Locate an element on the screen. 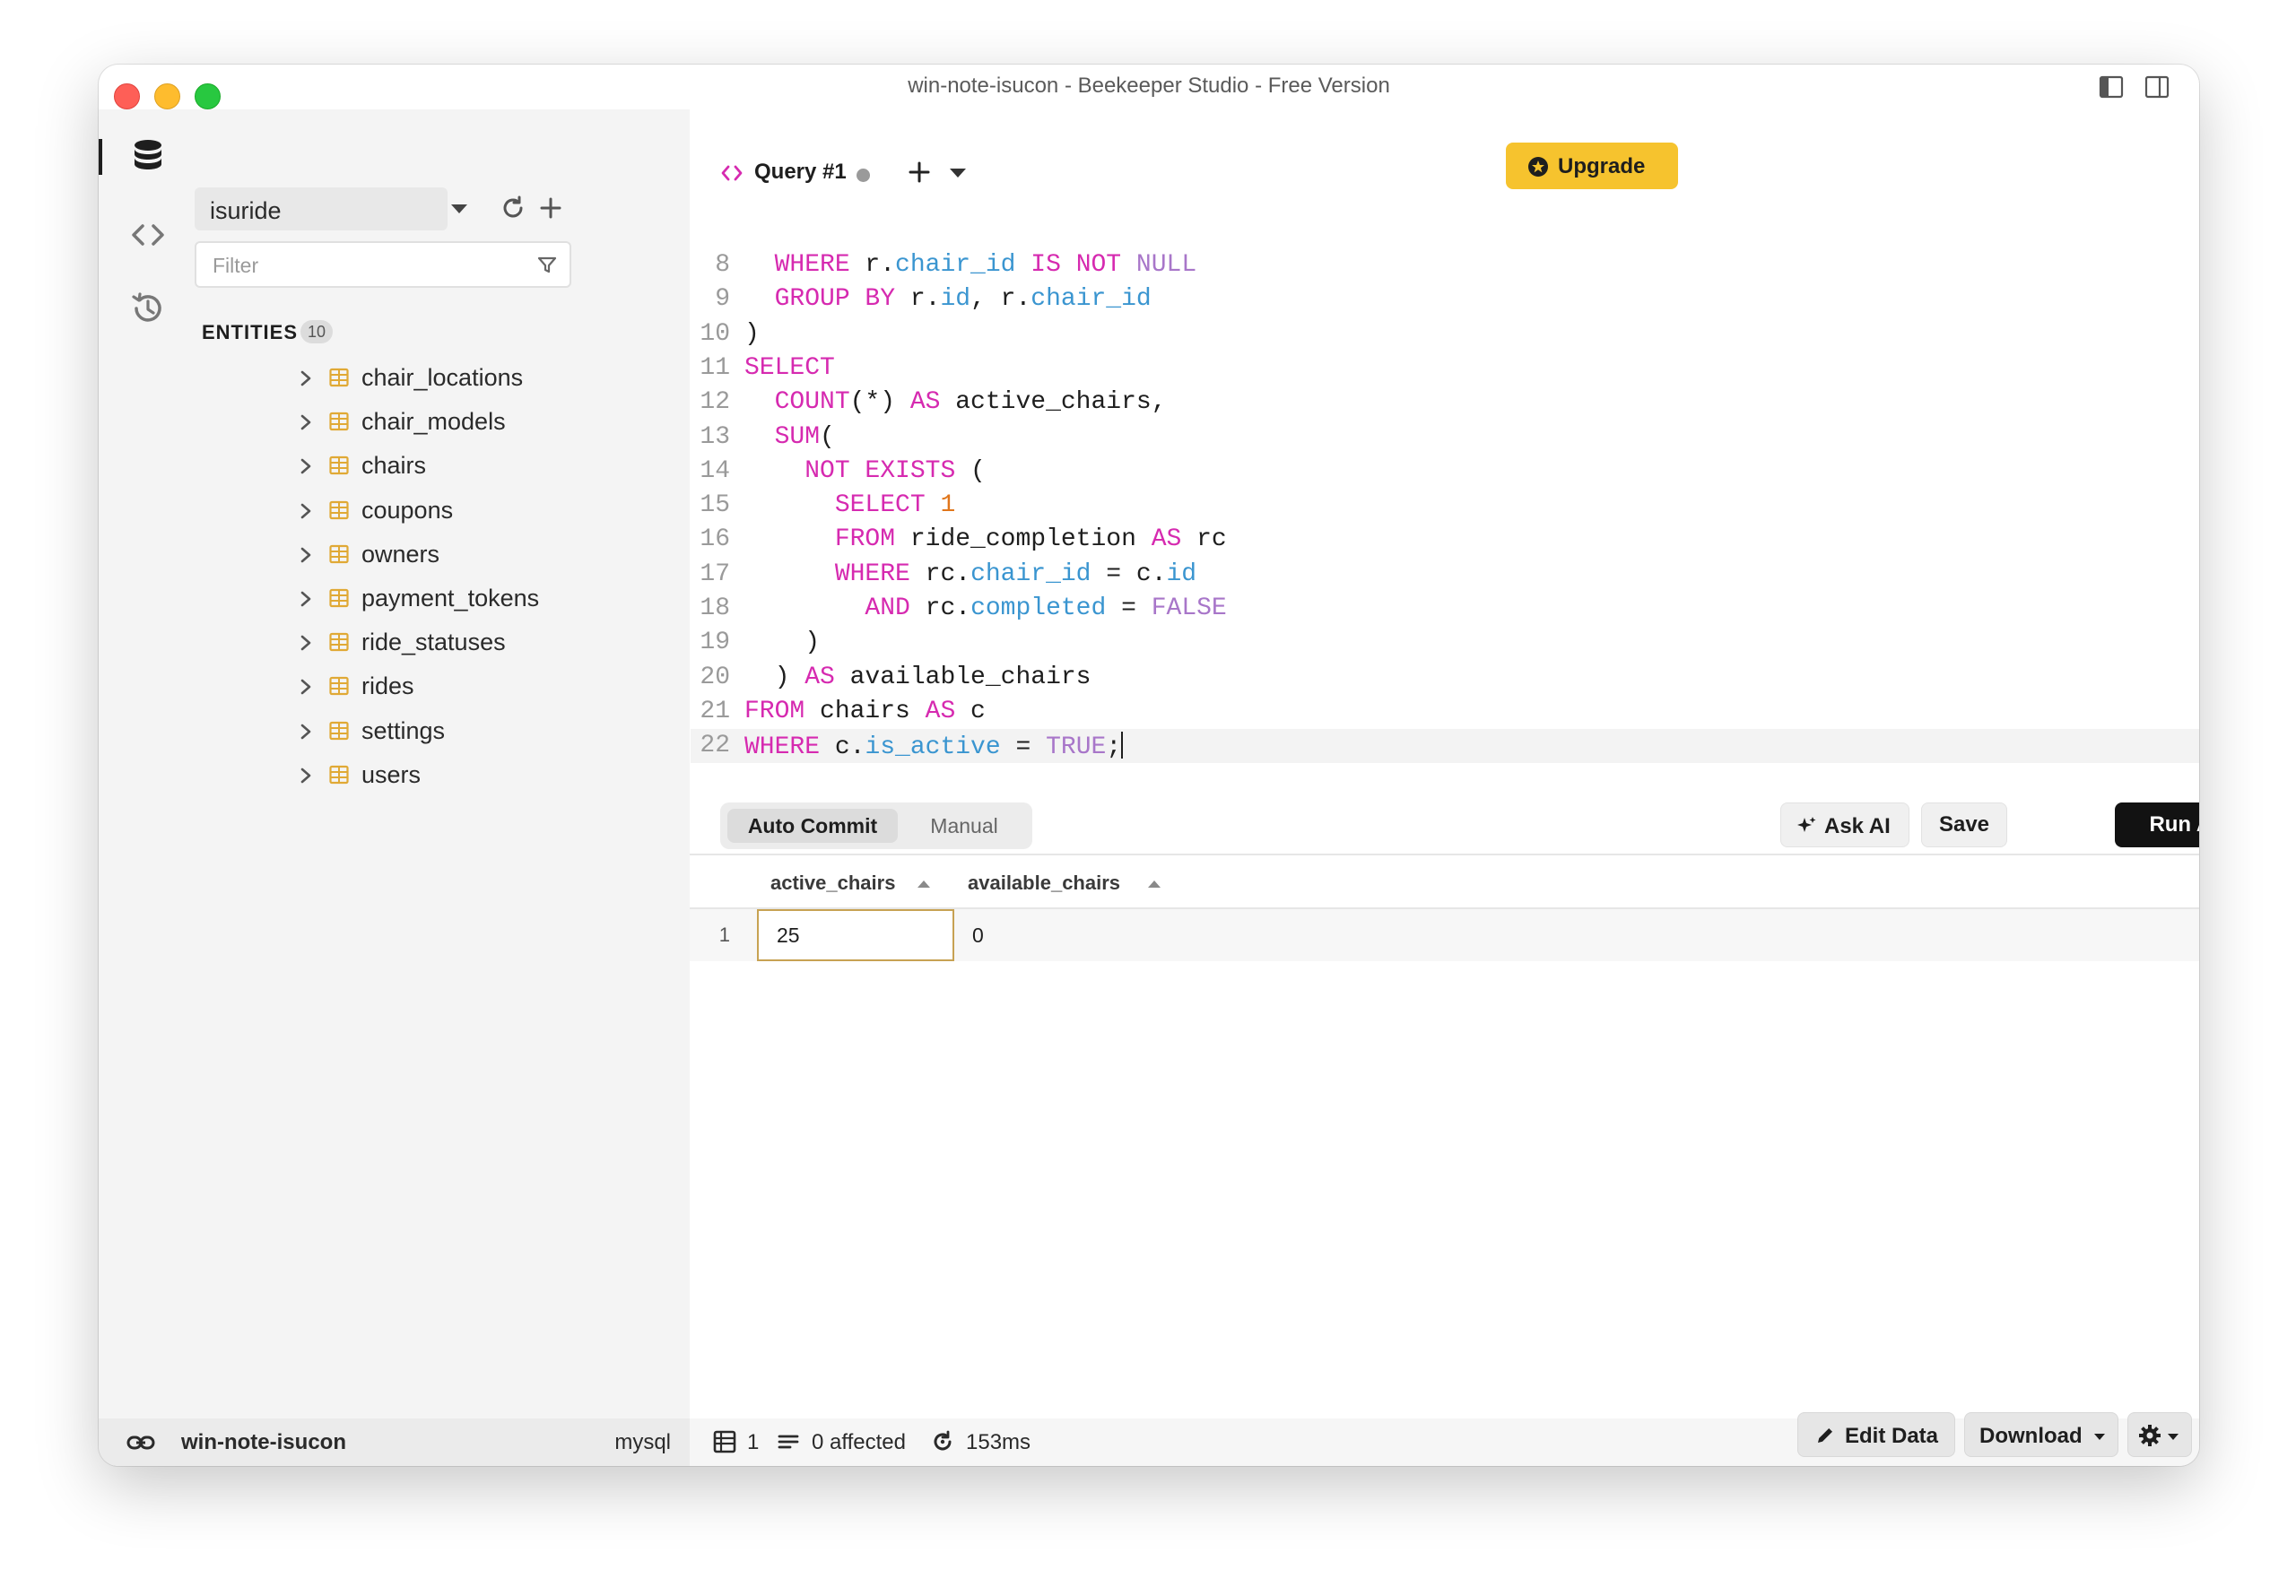 Image resolution: width=2296 pixels, height=1596 pixels. entity-item: rides is located at coordinates (443, 686).